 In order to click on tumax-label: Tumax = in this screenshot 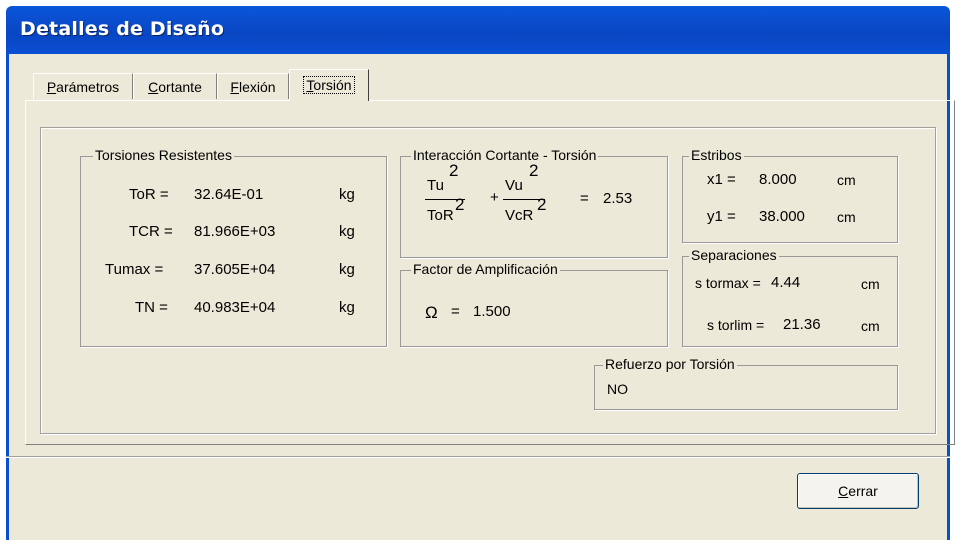, I will do `click(134, 269)`.